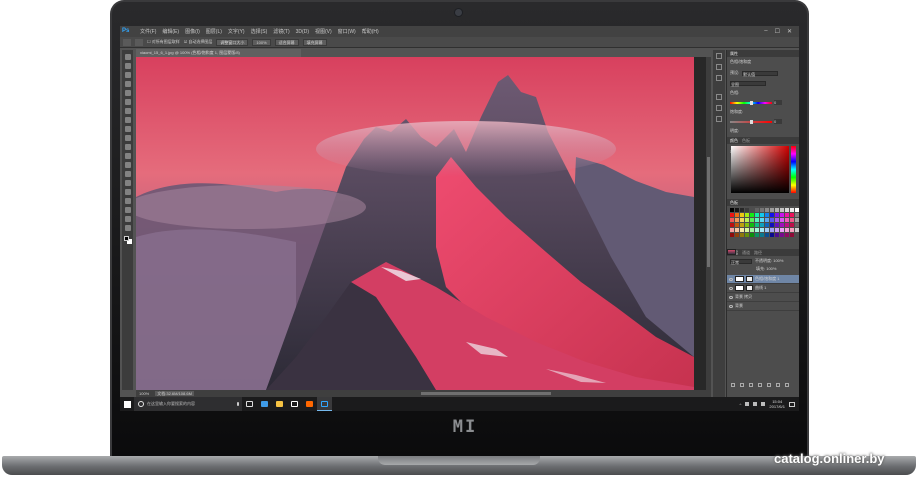 The width and height of the screenshot is (918, 481). Describe the element at coordinates (719, 67) in the screenshot. I see `actions-panel-icon` at that location.